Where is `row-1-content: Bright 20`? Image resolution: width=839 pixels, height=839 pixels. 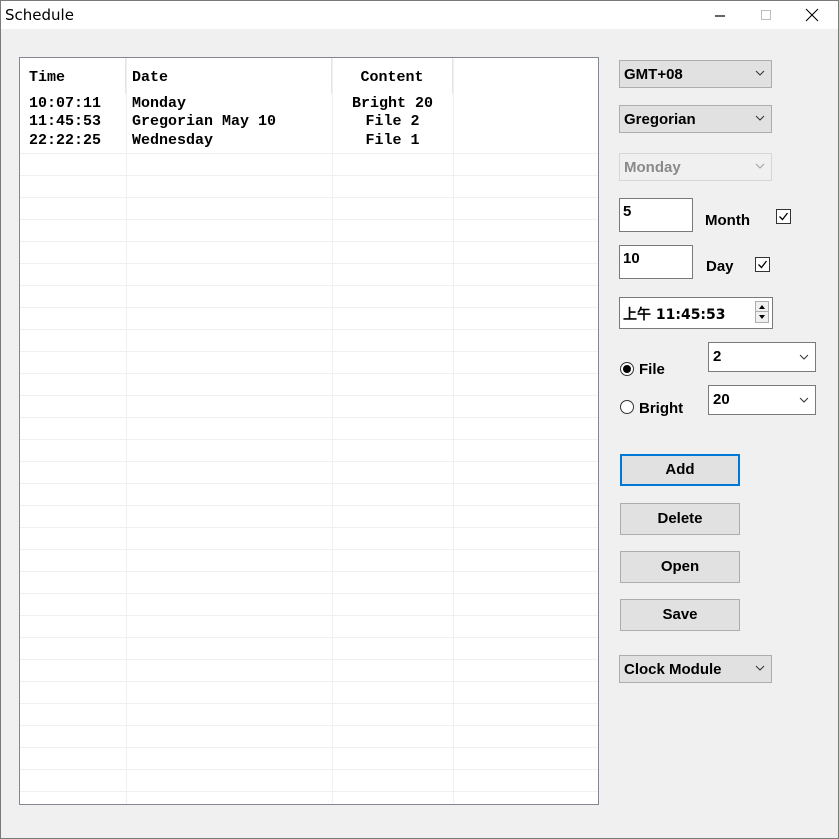
row-1-content: Bright 20 is located at coordinates (392, 104).